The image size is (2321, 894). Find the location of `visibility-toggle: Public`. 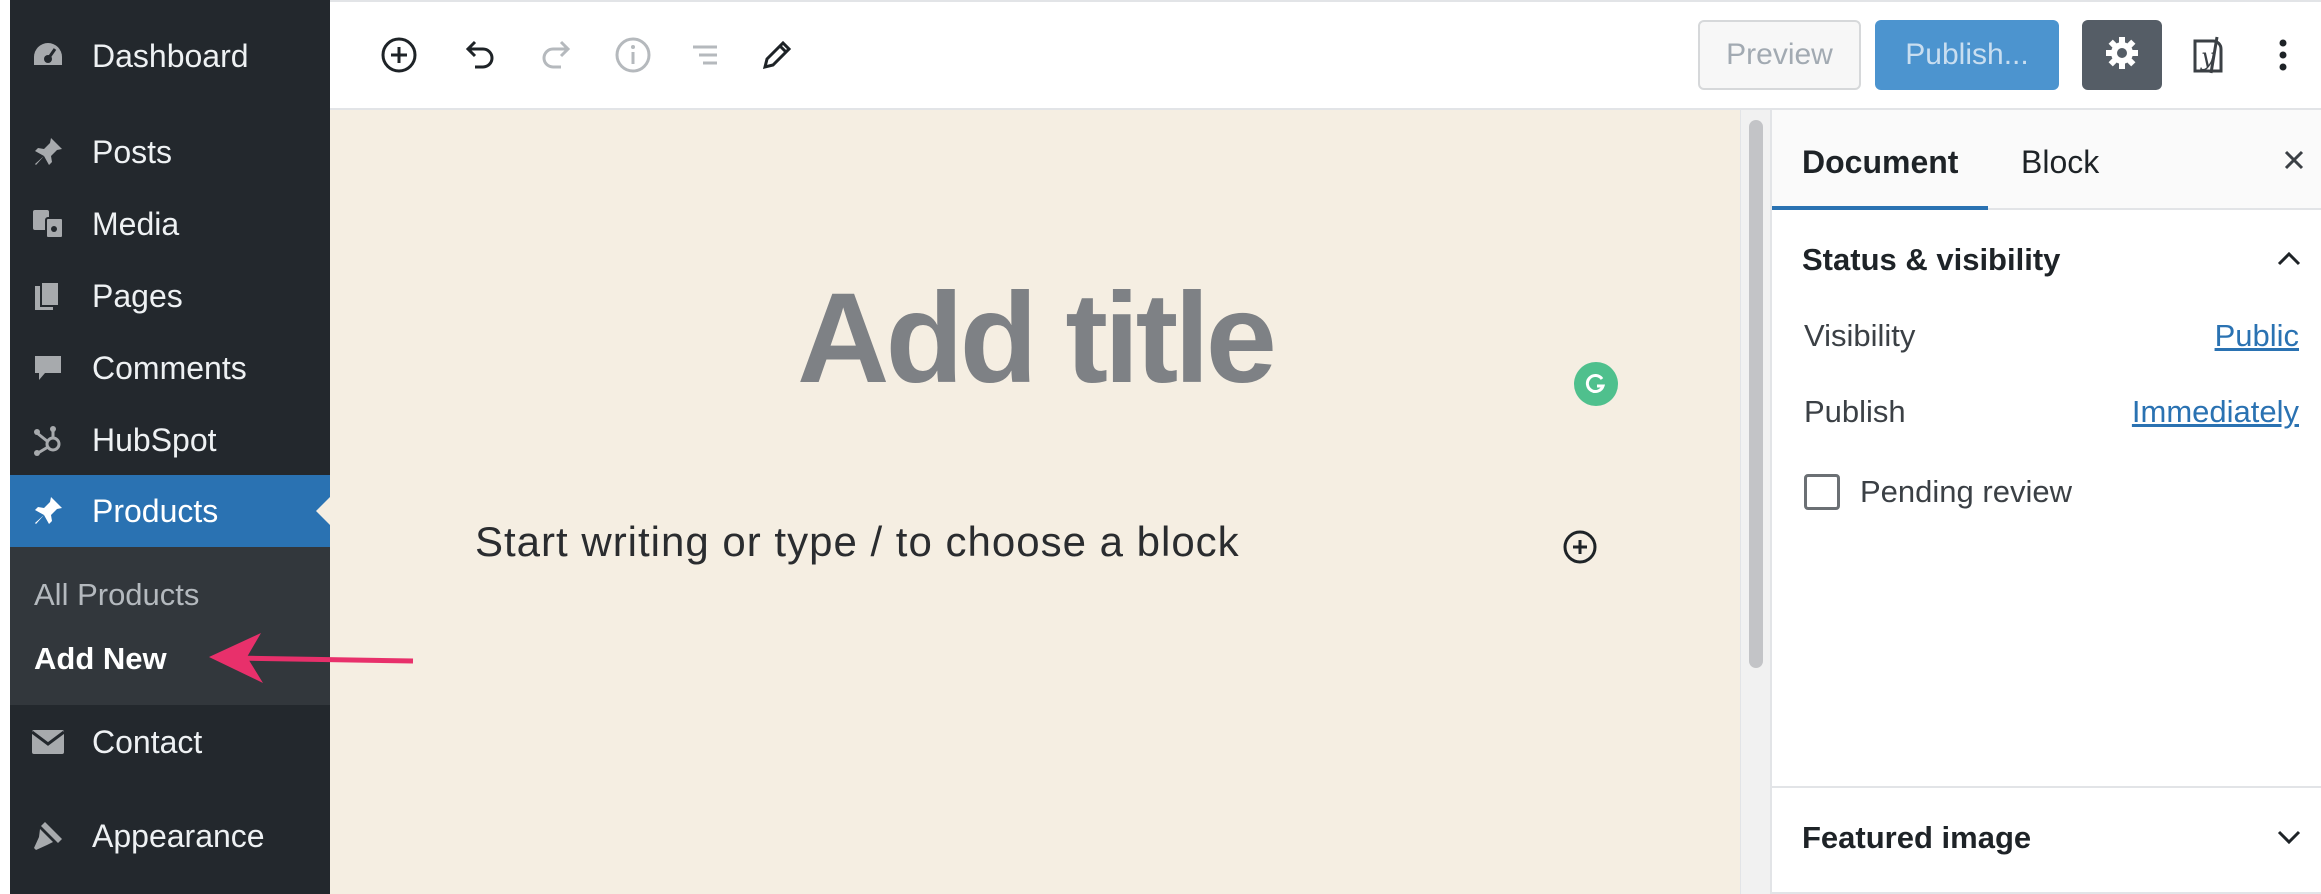

visibility-toggle: Public is located at coordinates (2257, 336).